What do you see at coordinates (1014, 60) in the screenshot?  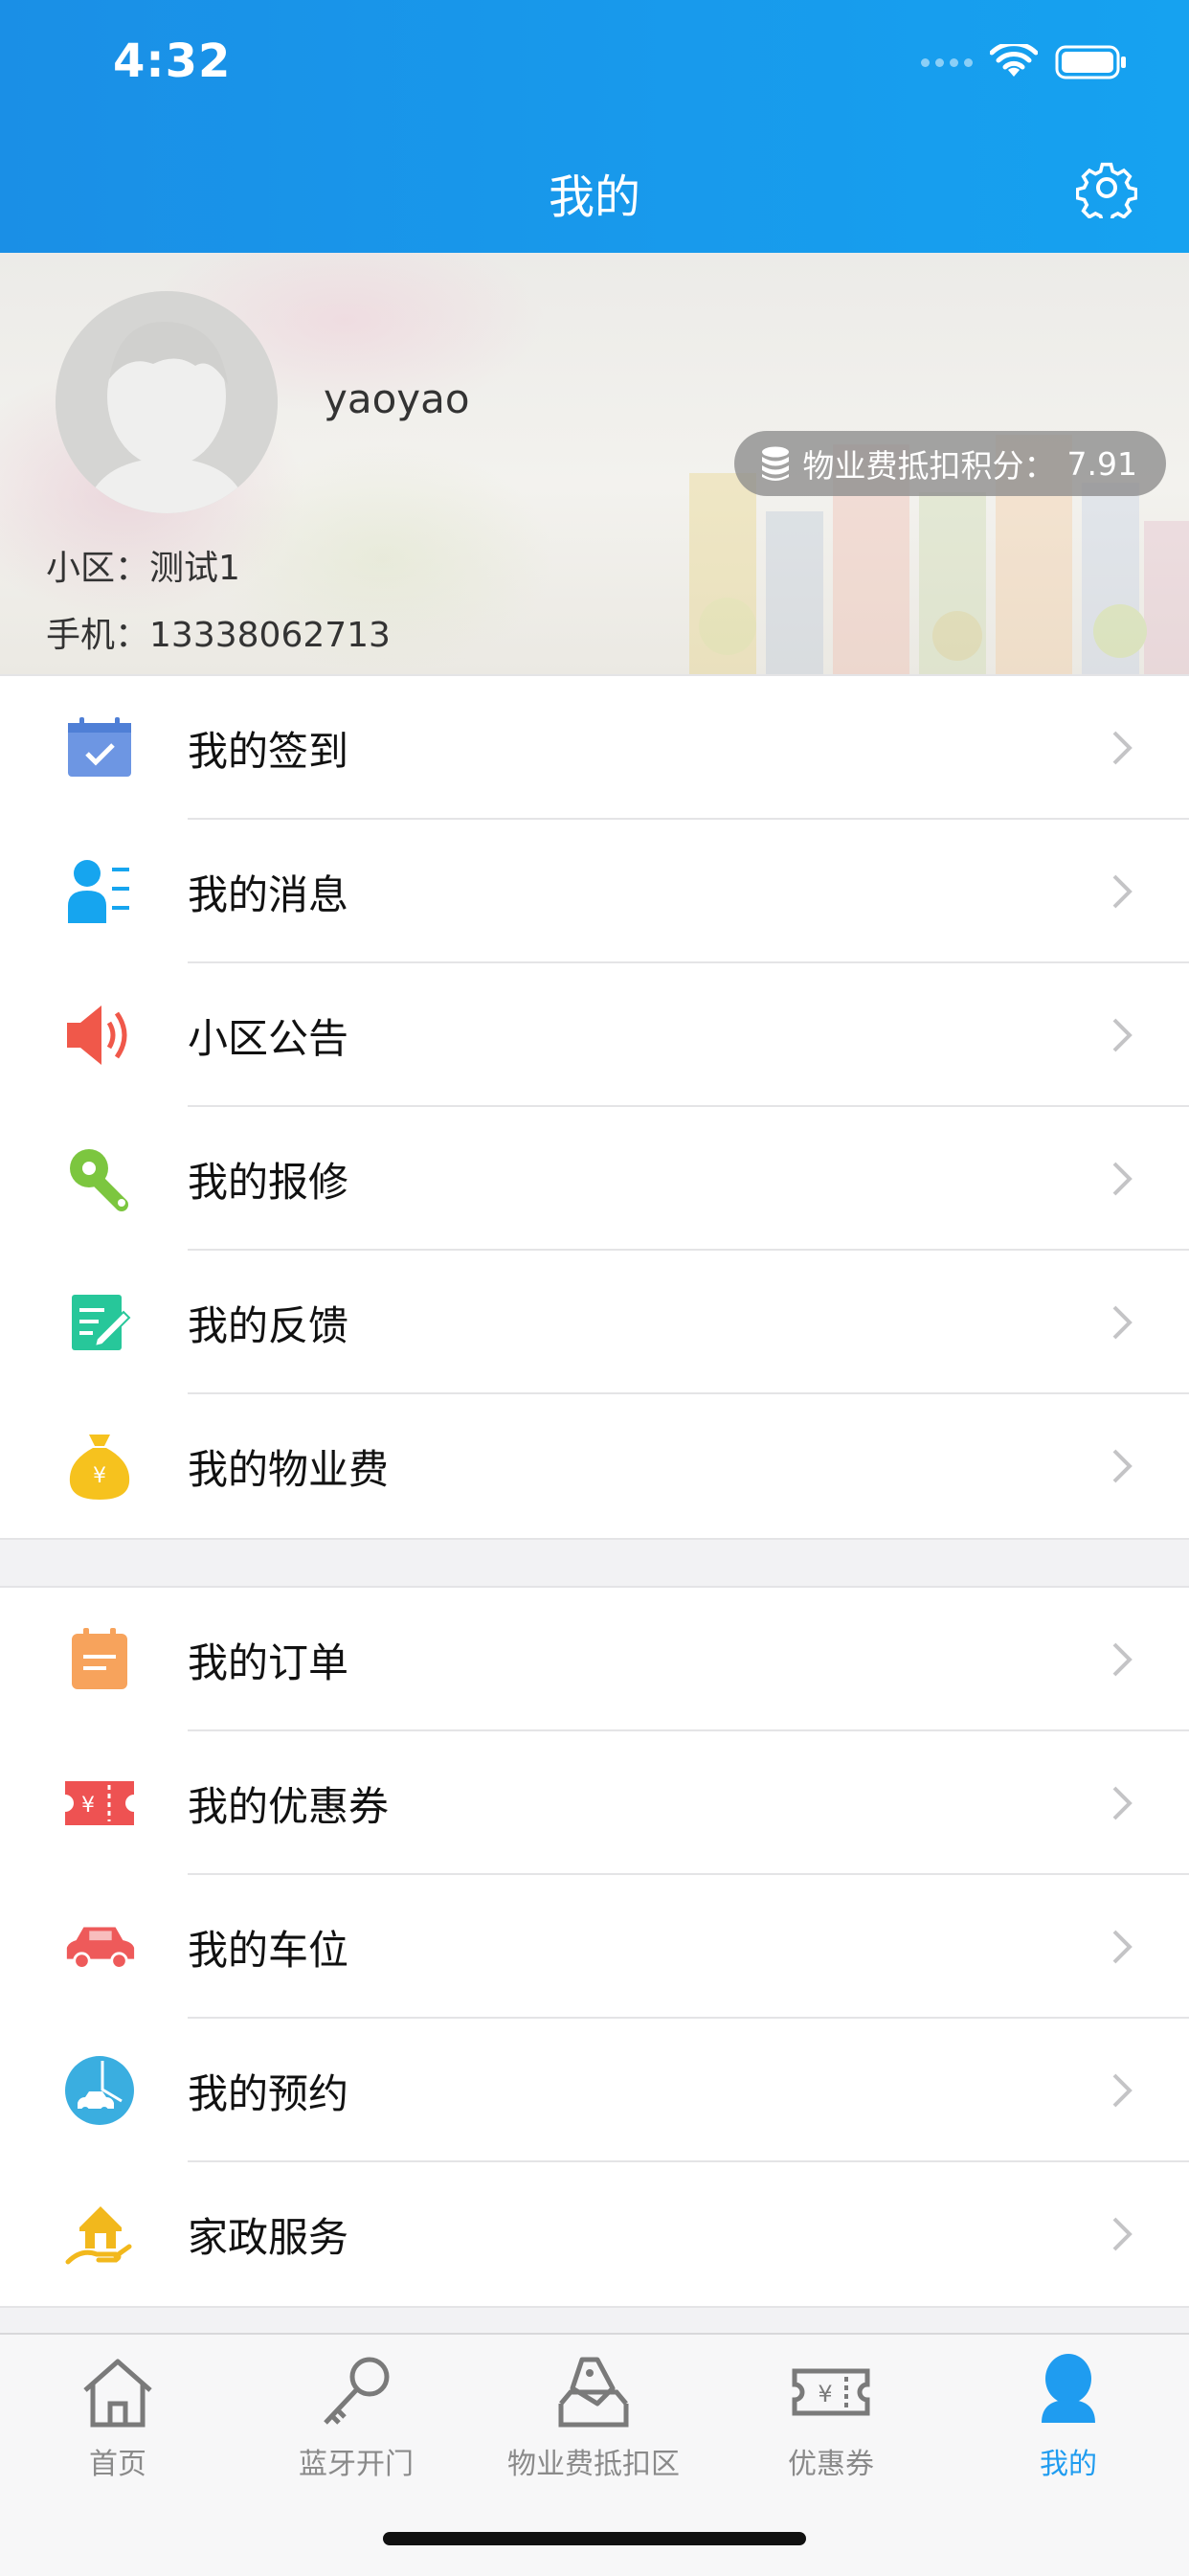 I see `wifi-icon` at bounding box center [1014, 60].